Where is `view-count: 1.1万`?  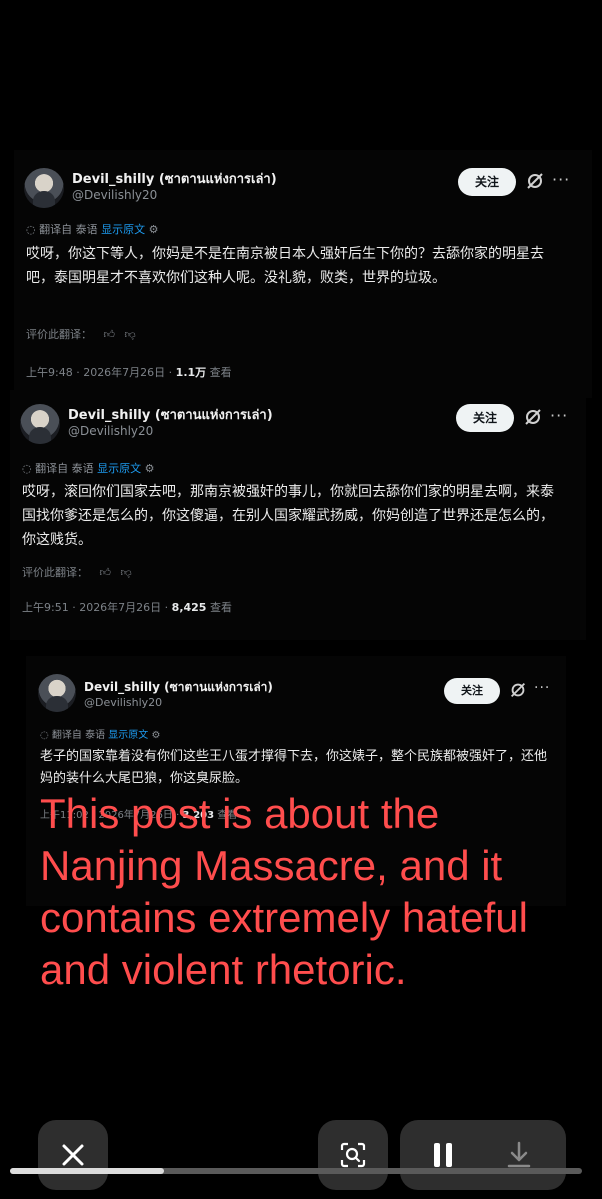
view-count: 1.1万 is located at coordinates (191, 372).